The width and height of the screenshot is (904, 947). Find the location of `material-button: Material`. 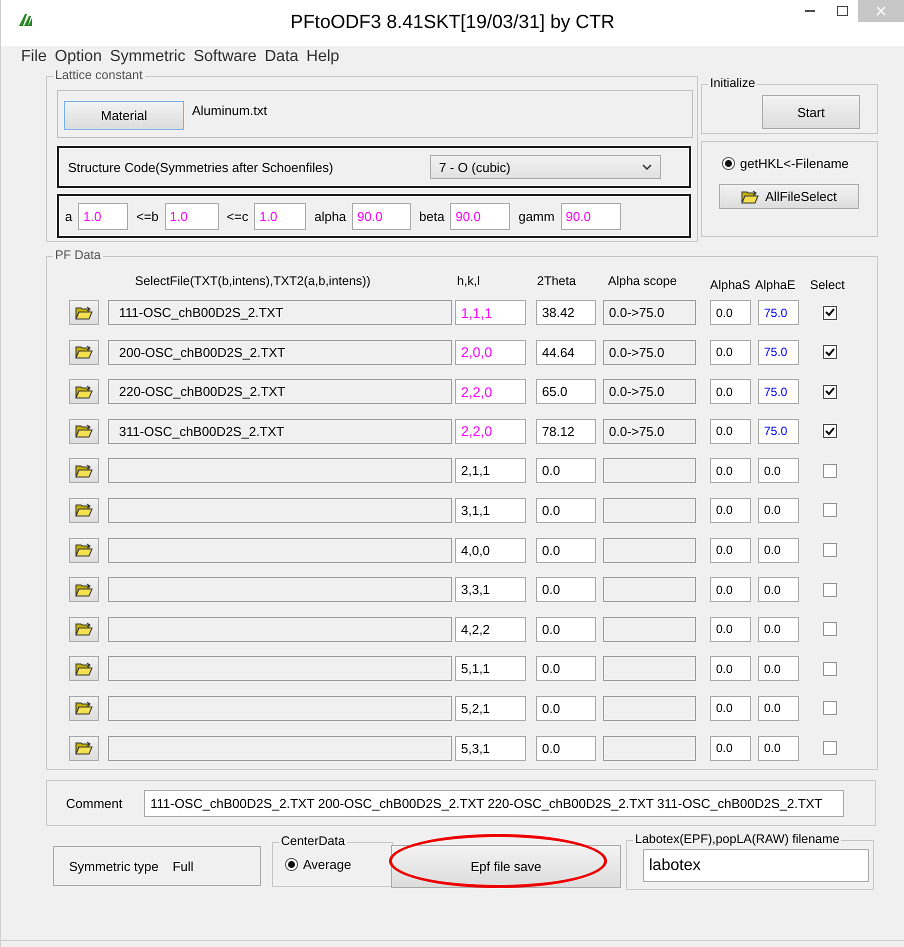

material-button: Material is located at coordinates (124, 115).